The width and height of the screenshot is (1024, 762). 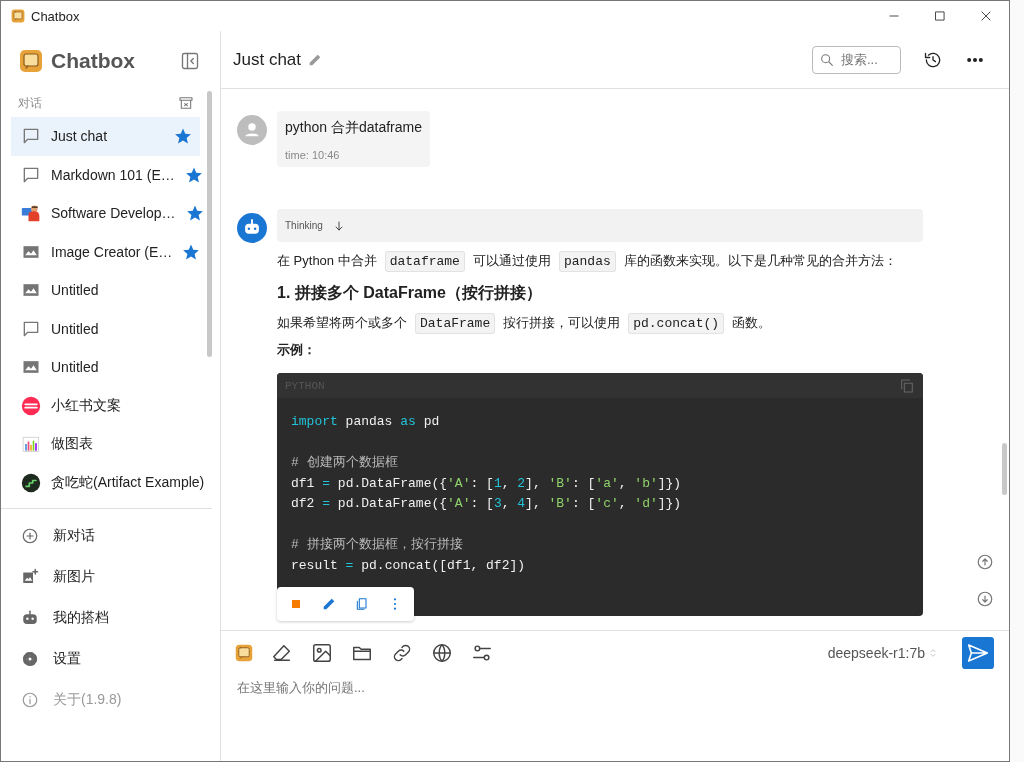 I want to click on settings-sliders-icon, so click(x=482, y=653).